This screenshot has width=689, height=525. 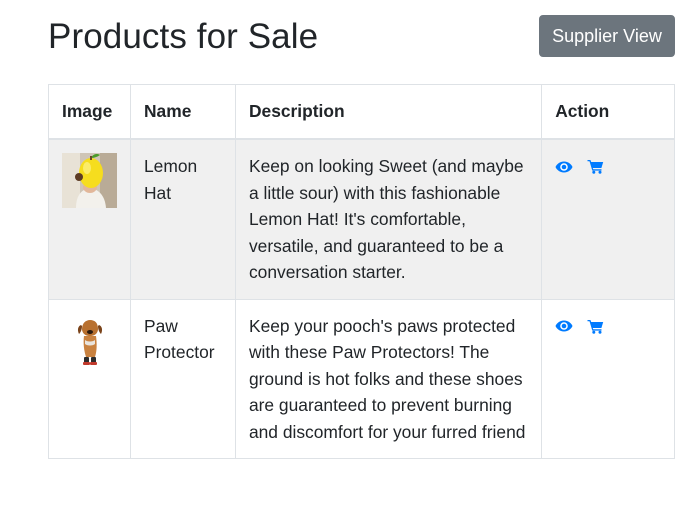 What do you see at coordinates (183, 112) in the screenshot?
I see `header-name: Name` at bounding box center [183, 112].